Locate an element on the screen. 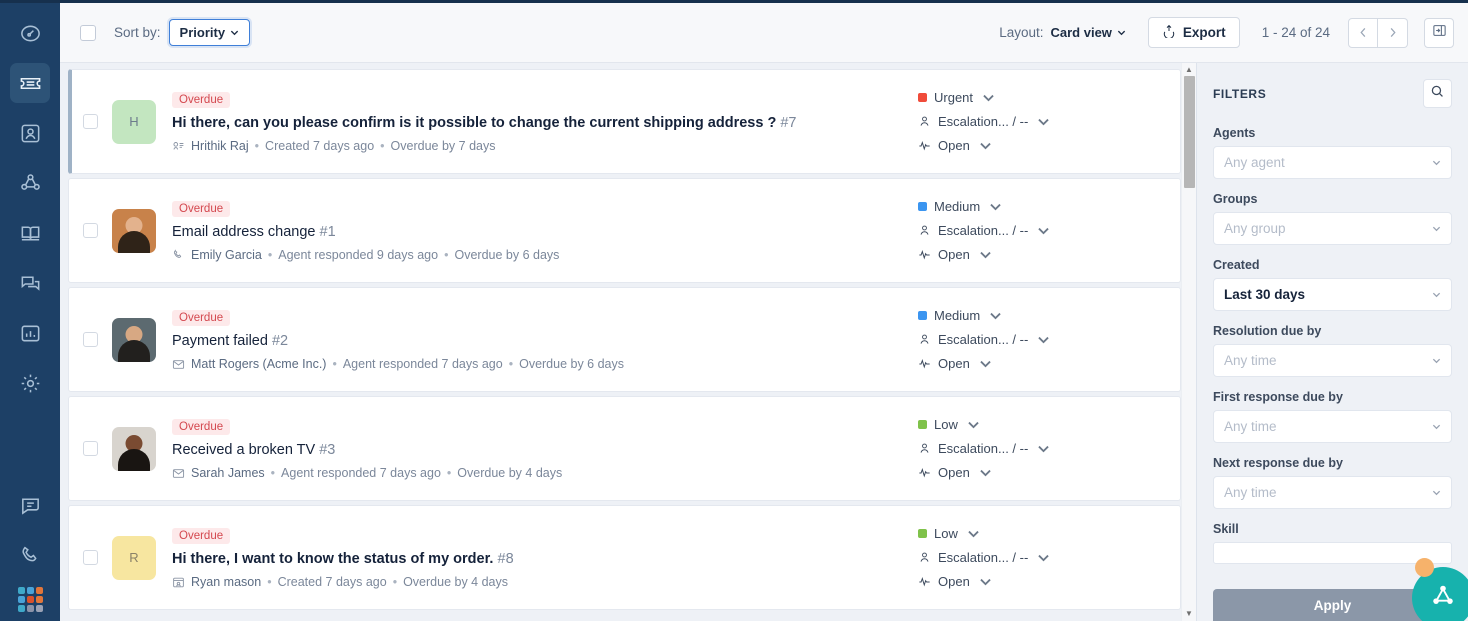 This screenshot has width=1468, height=621. reports-icon is located at coordinates (30, 333).